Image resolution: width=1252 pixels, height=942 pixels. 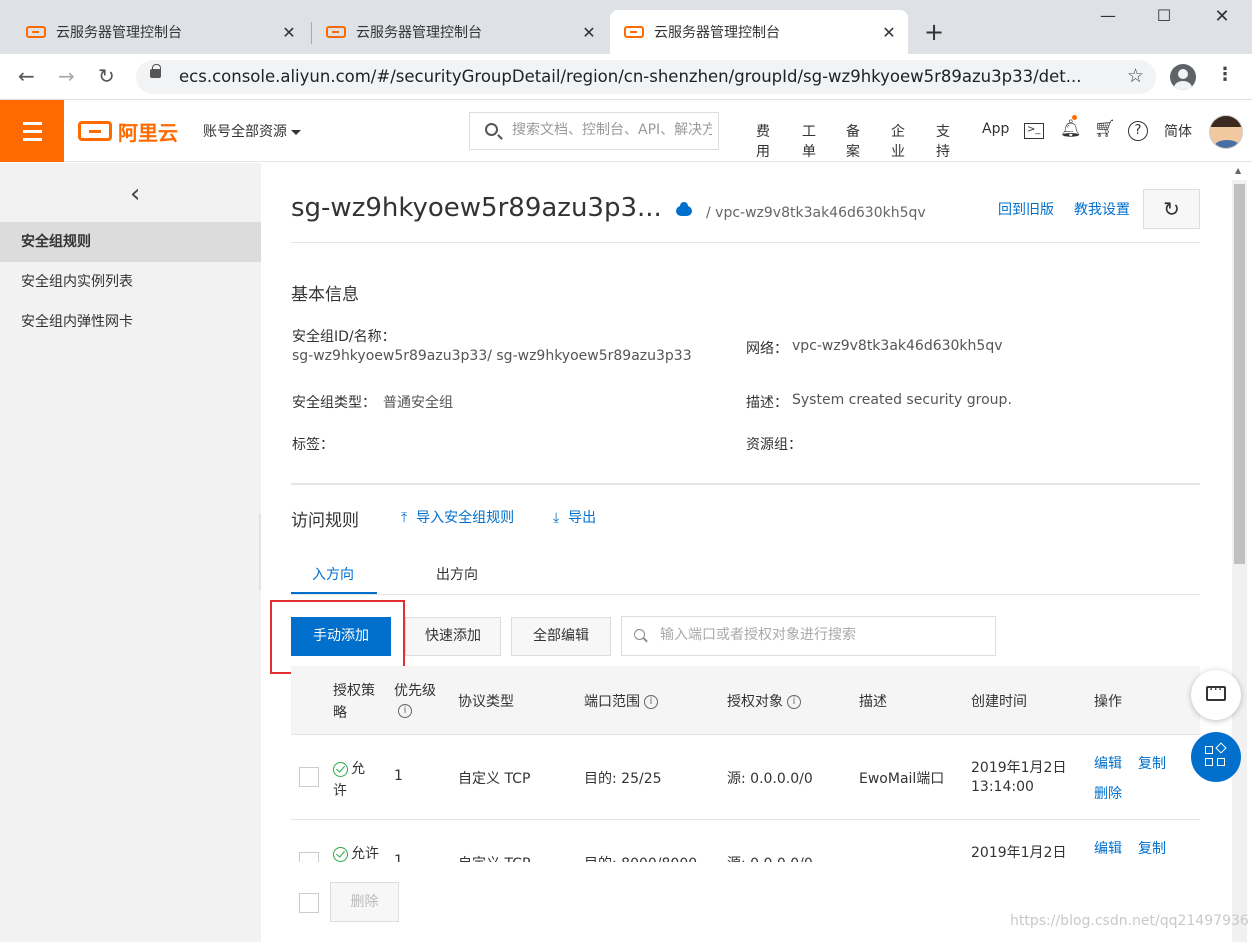 What do you see at coordinates (612, 130) in the screenshot?
I see `global-search-input` at bounding box center [612, 130].